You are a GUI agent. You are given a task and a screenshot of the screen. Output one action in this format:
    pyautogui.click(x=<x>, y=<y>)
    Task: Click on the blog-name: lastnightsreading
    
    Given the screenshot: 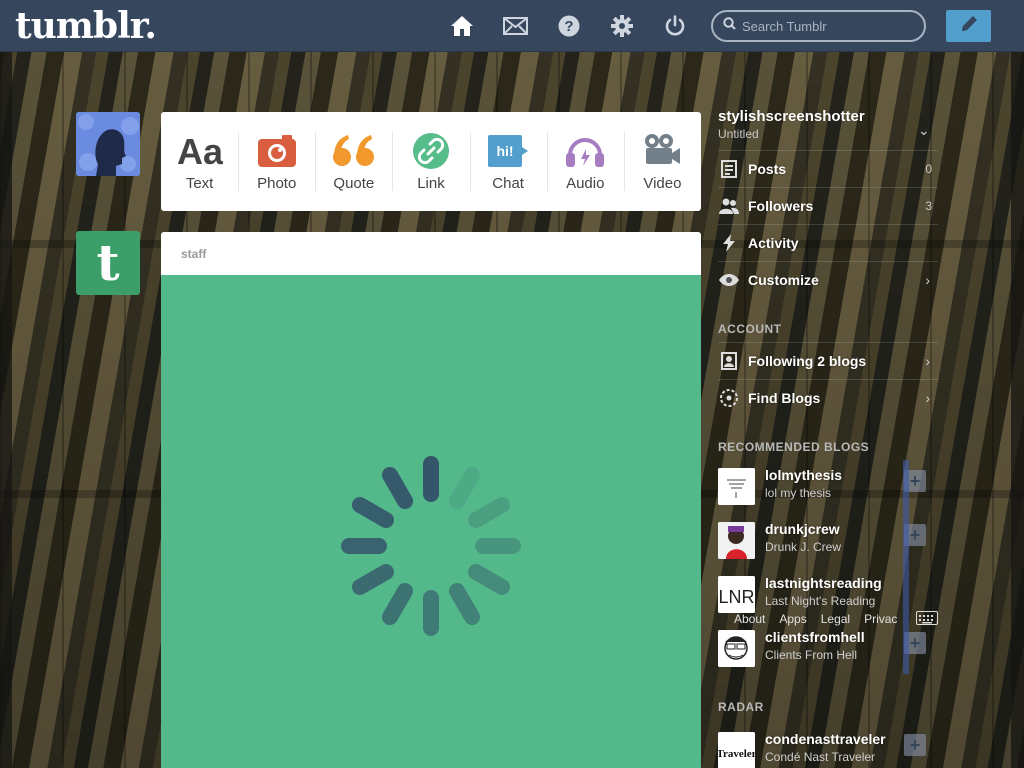 What is the action you would take?
    pyautogui.click(x=823, y=583)
    